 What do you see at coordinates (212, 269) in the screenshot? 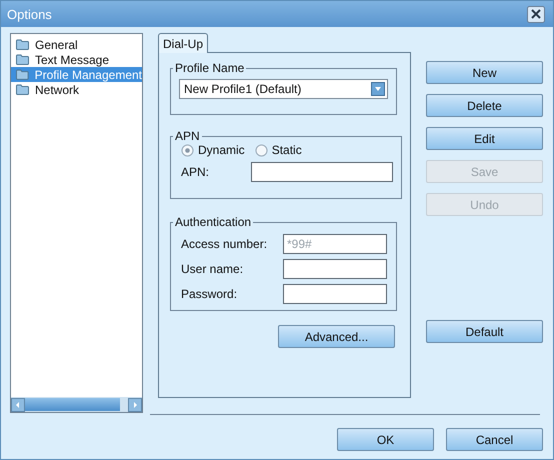
I see `field-label: User name:` at bounding box center [212, 269].